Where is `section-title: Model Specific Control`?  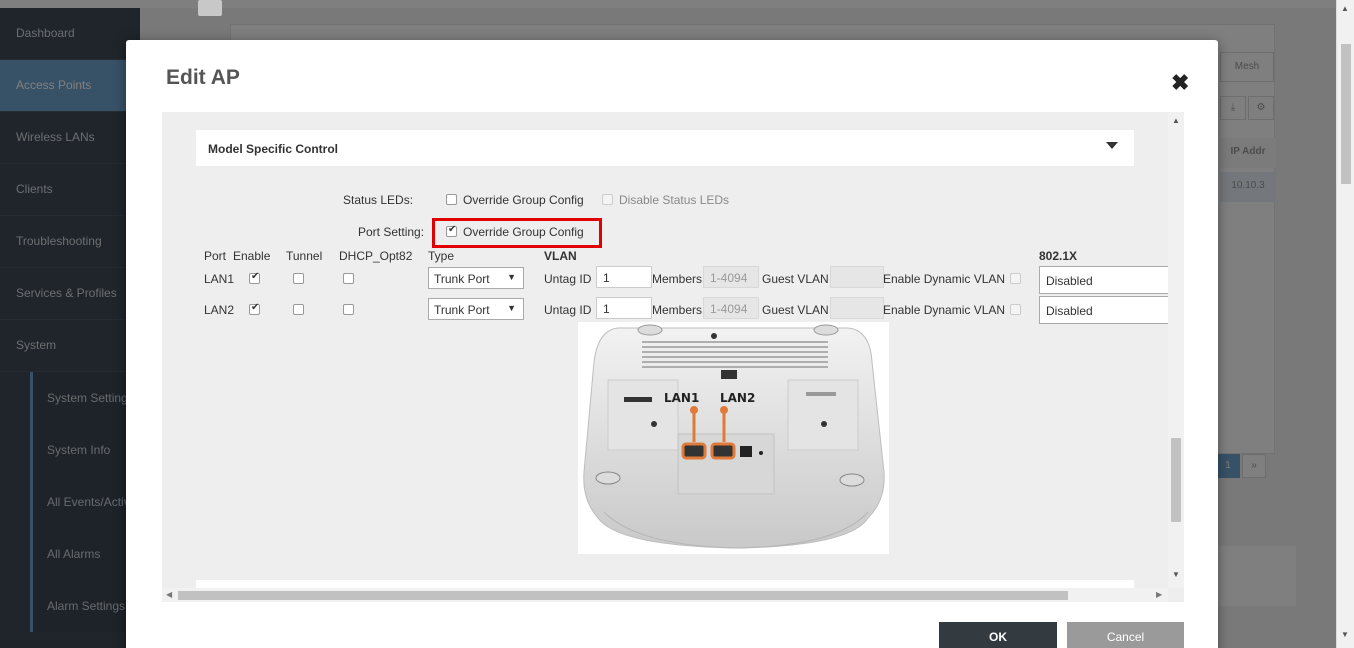 section-title: Model Specific Control is located at coordinates (273, 149).